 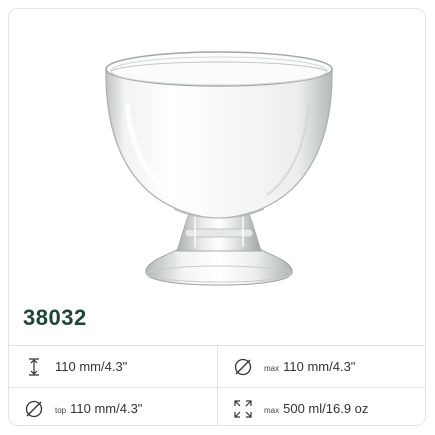 What do you see at coordinates (272, 410) in the screenshot?
I see `spec-capacity-label: max` at bounding box center [272, 410].